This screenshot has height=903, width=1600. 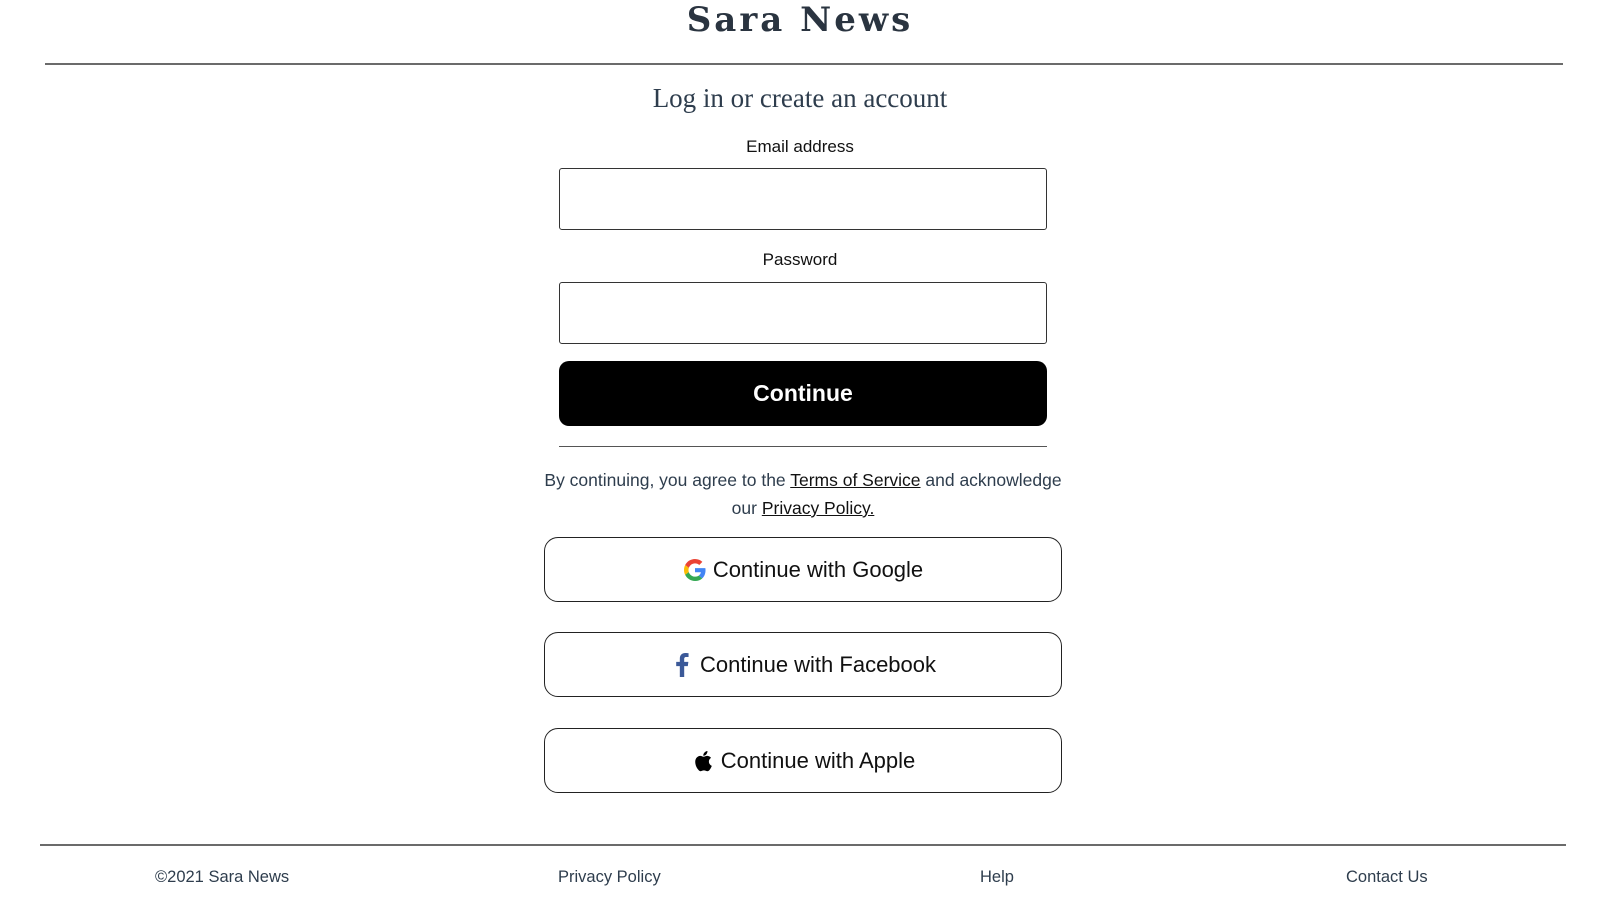 What do you see at coordinates (800, 146) in the screenshot?
I see `email-label: Email address` at bounding box center [800, 146].